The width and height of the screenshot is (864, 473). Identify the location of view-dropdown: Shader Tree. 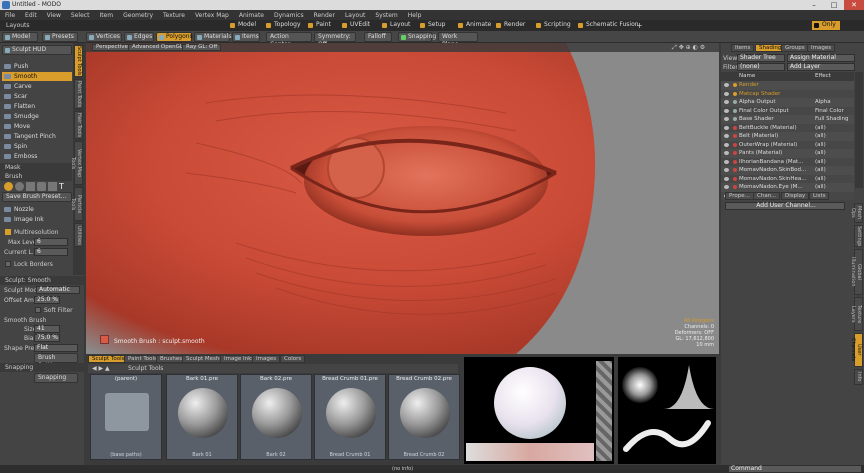
(761, 58).